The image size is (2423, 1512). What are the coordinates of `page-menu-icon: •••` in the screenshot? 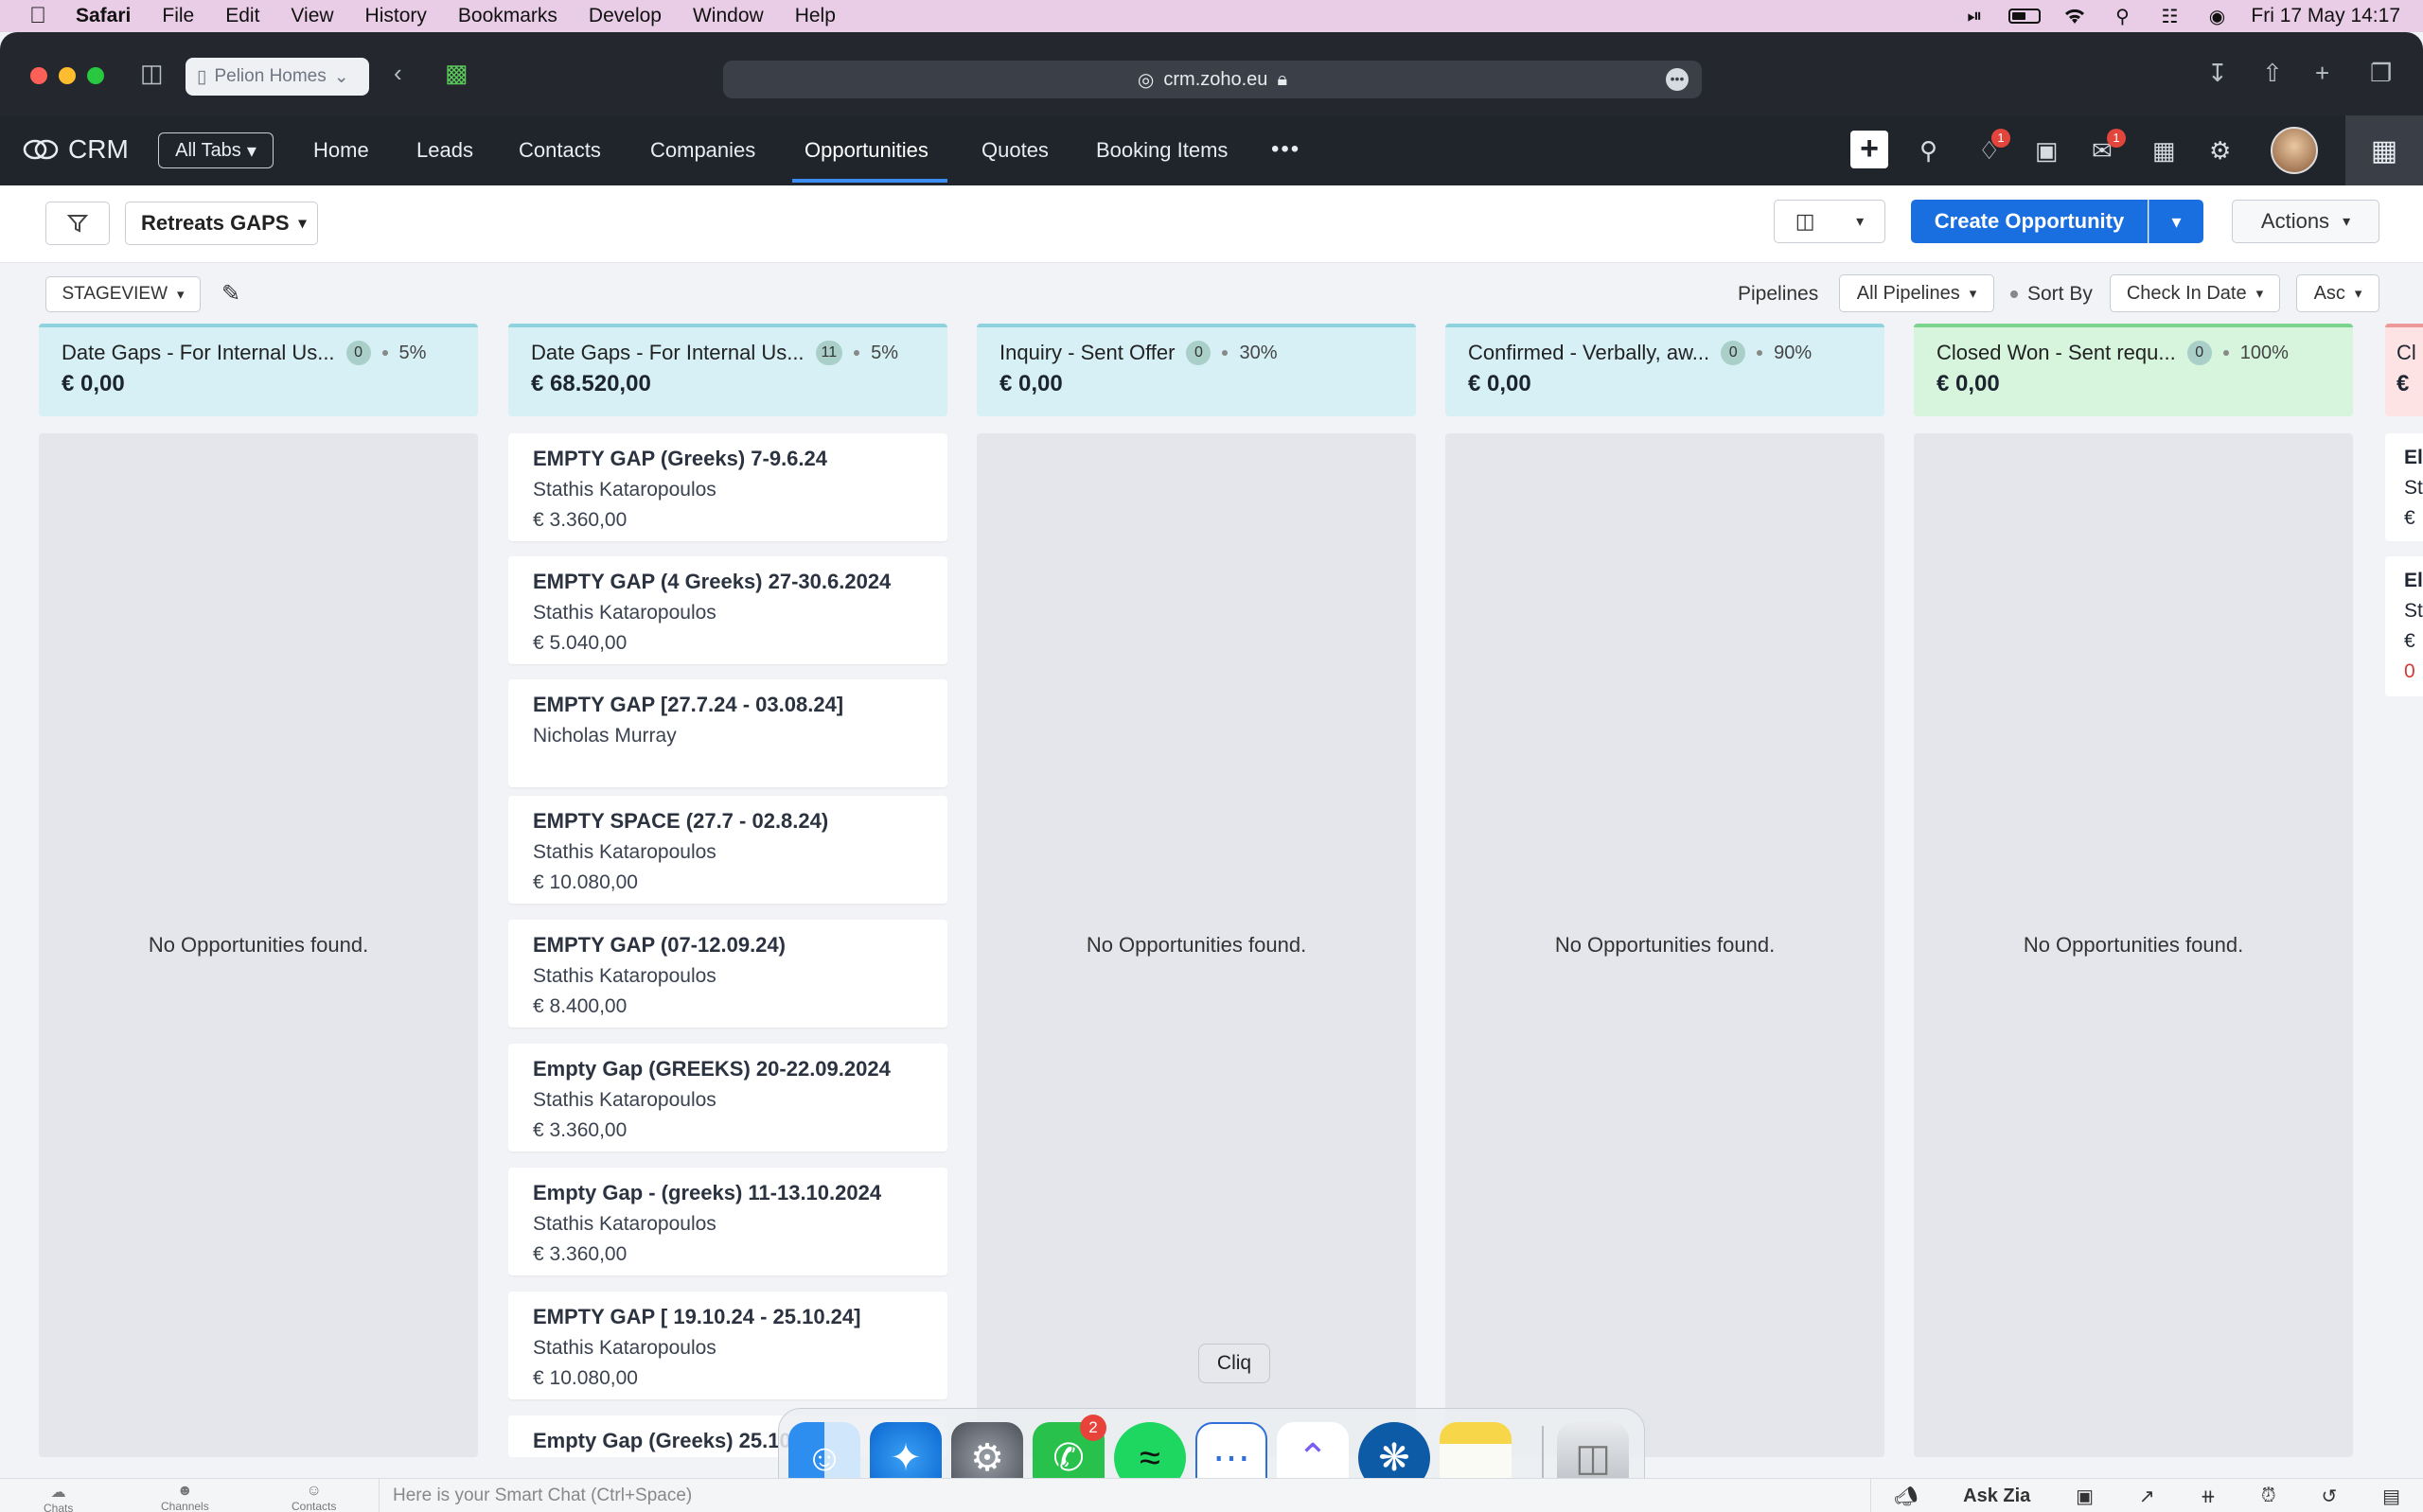 It's located at (1677, 79).